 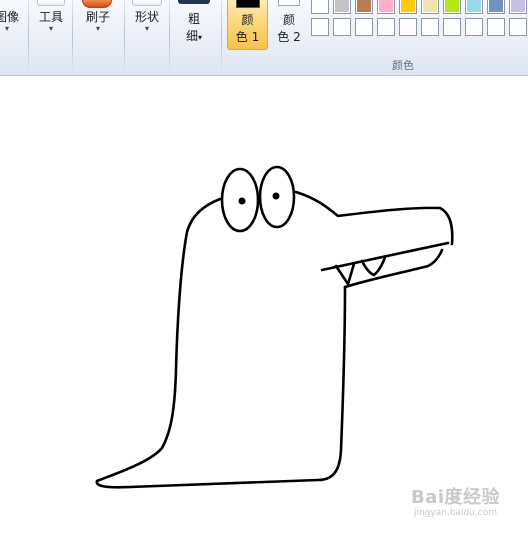 I want to click on image-label: 图像, so click(x=9, y=17).